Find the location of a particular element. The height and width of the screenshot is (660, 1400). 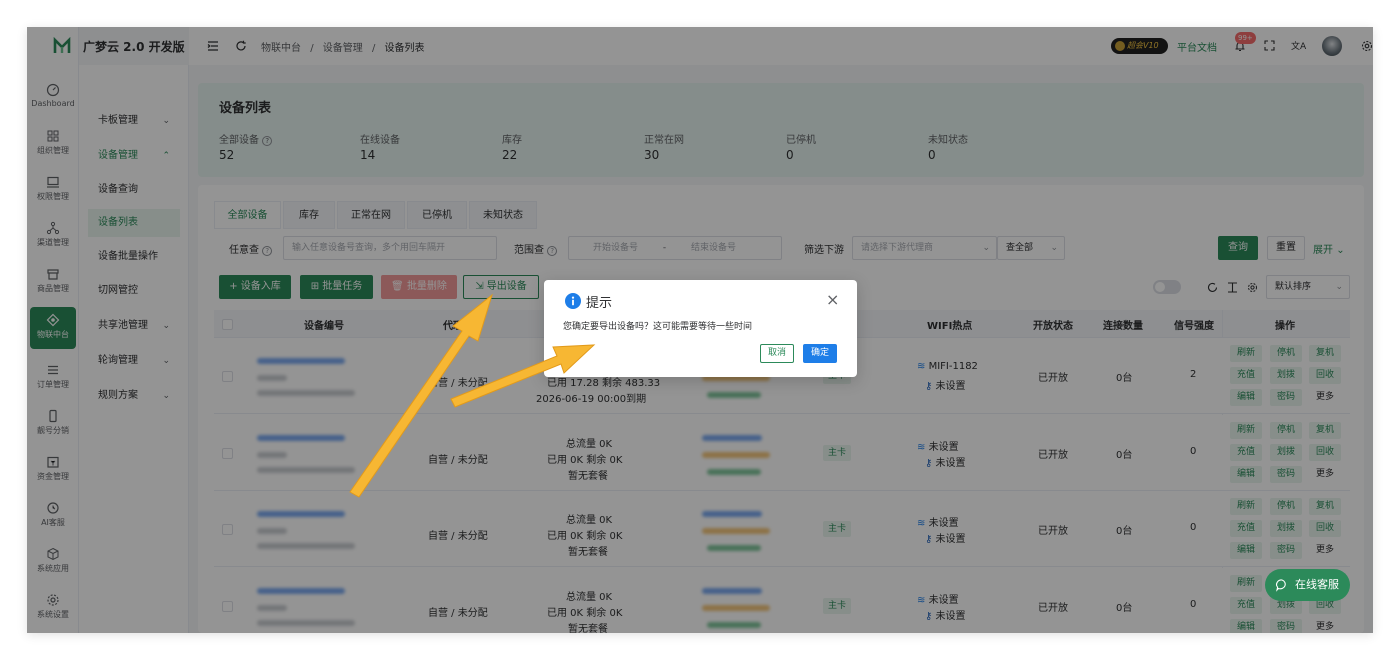

info-icon is located at coordinates (573, 301).